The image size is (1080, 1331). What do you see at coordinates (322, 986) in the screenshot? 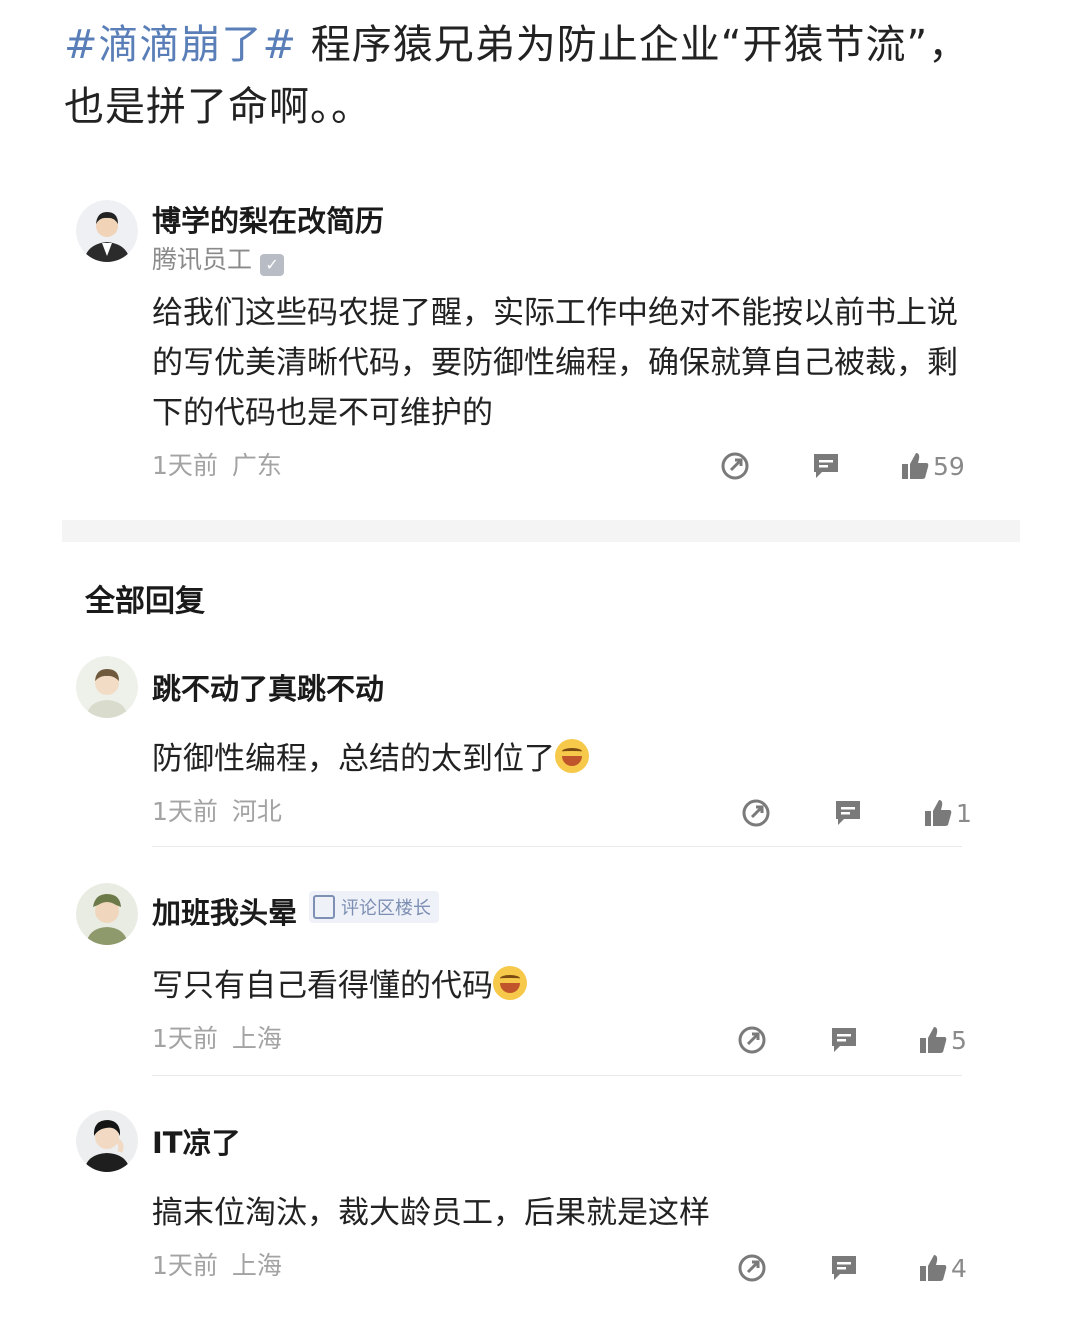
I see `reply-text-content: 写只有自己看得懂的代码` at bounding box center [322, 986].